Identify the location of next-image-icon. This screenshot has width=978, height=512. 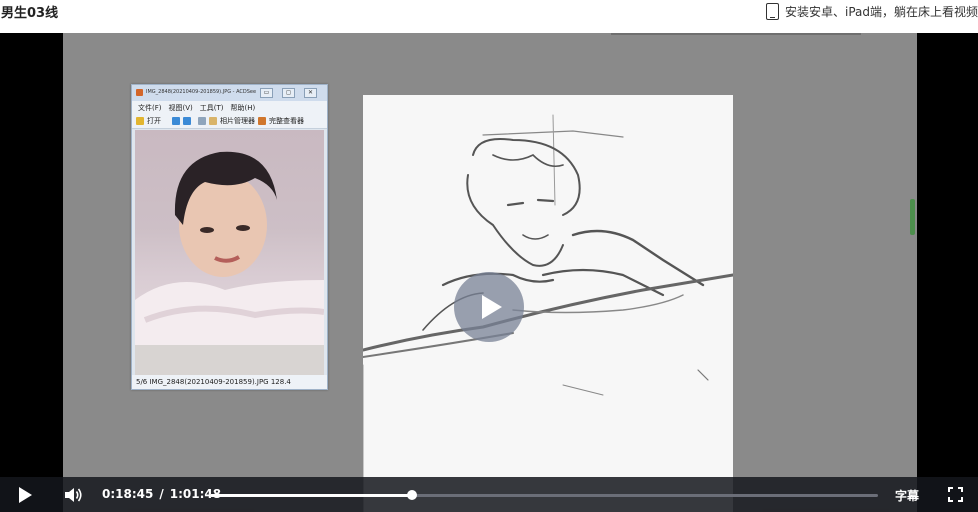
(187, 121).